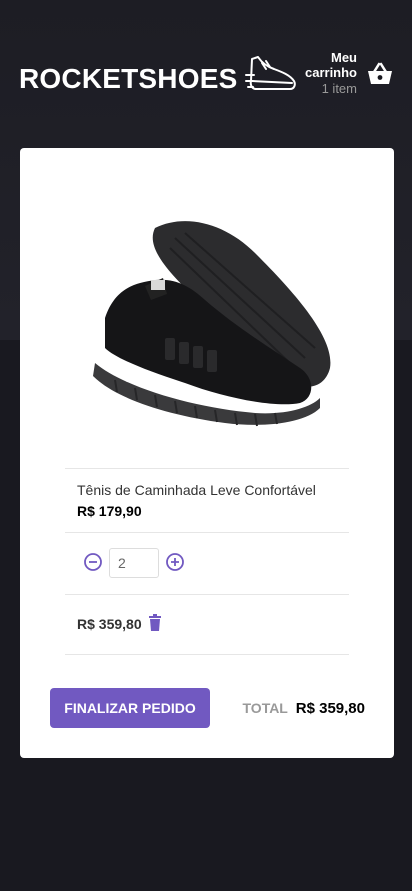  I want to click on product-image, so click(212, 324).